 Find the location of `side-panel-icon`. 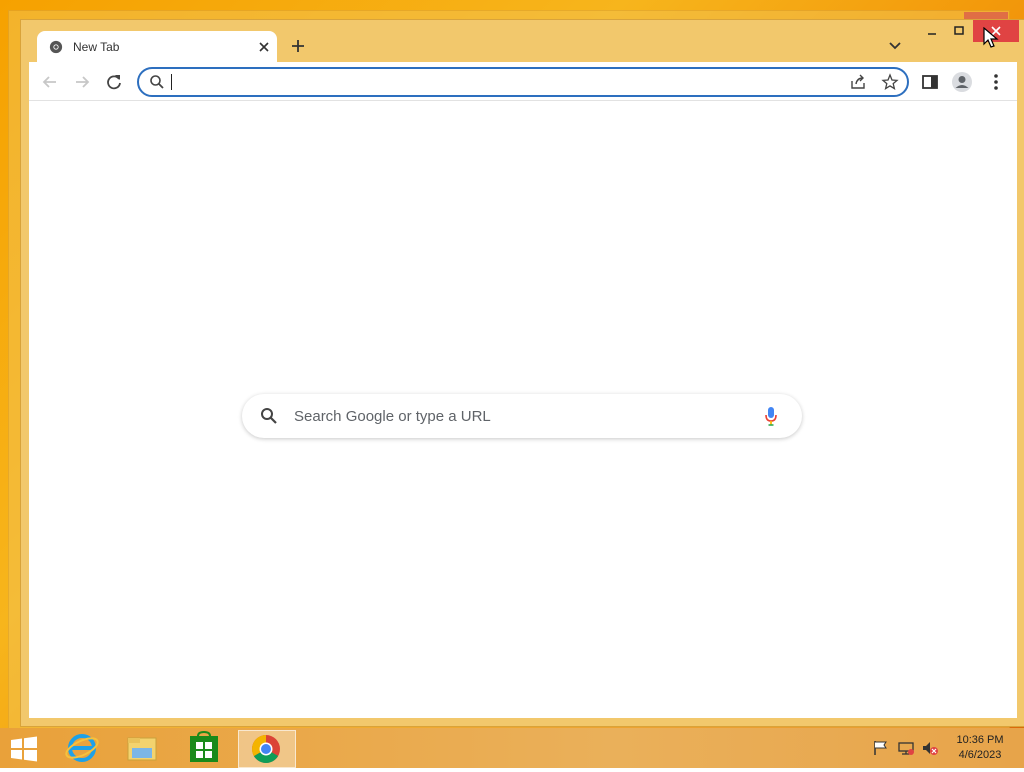

side-panel-icon is located at coordinates (930, 82).